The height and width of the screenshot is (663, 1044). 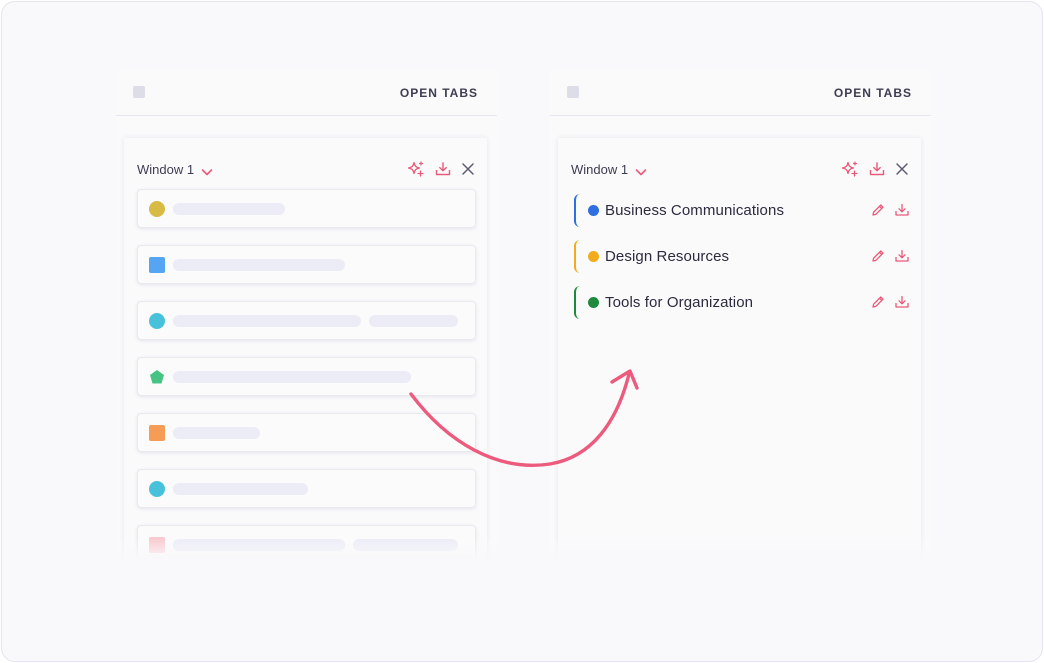 I want to click on favicon-yellow-circle-icon, so click(x=157, y=209).